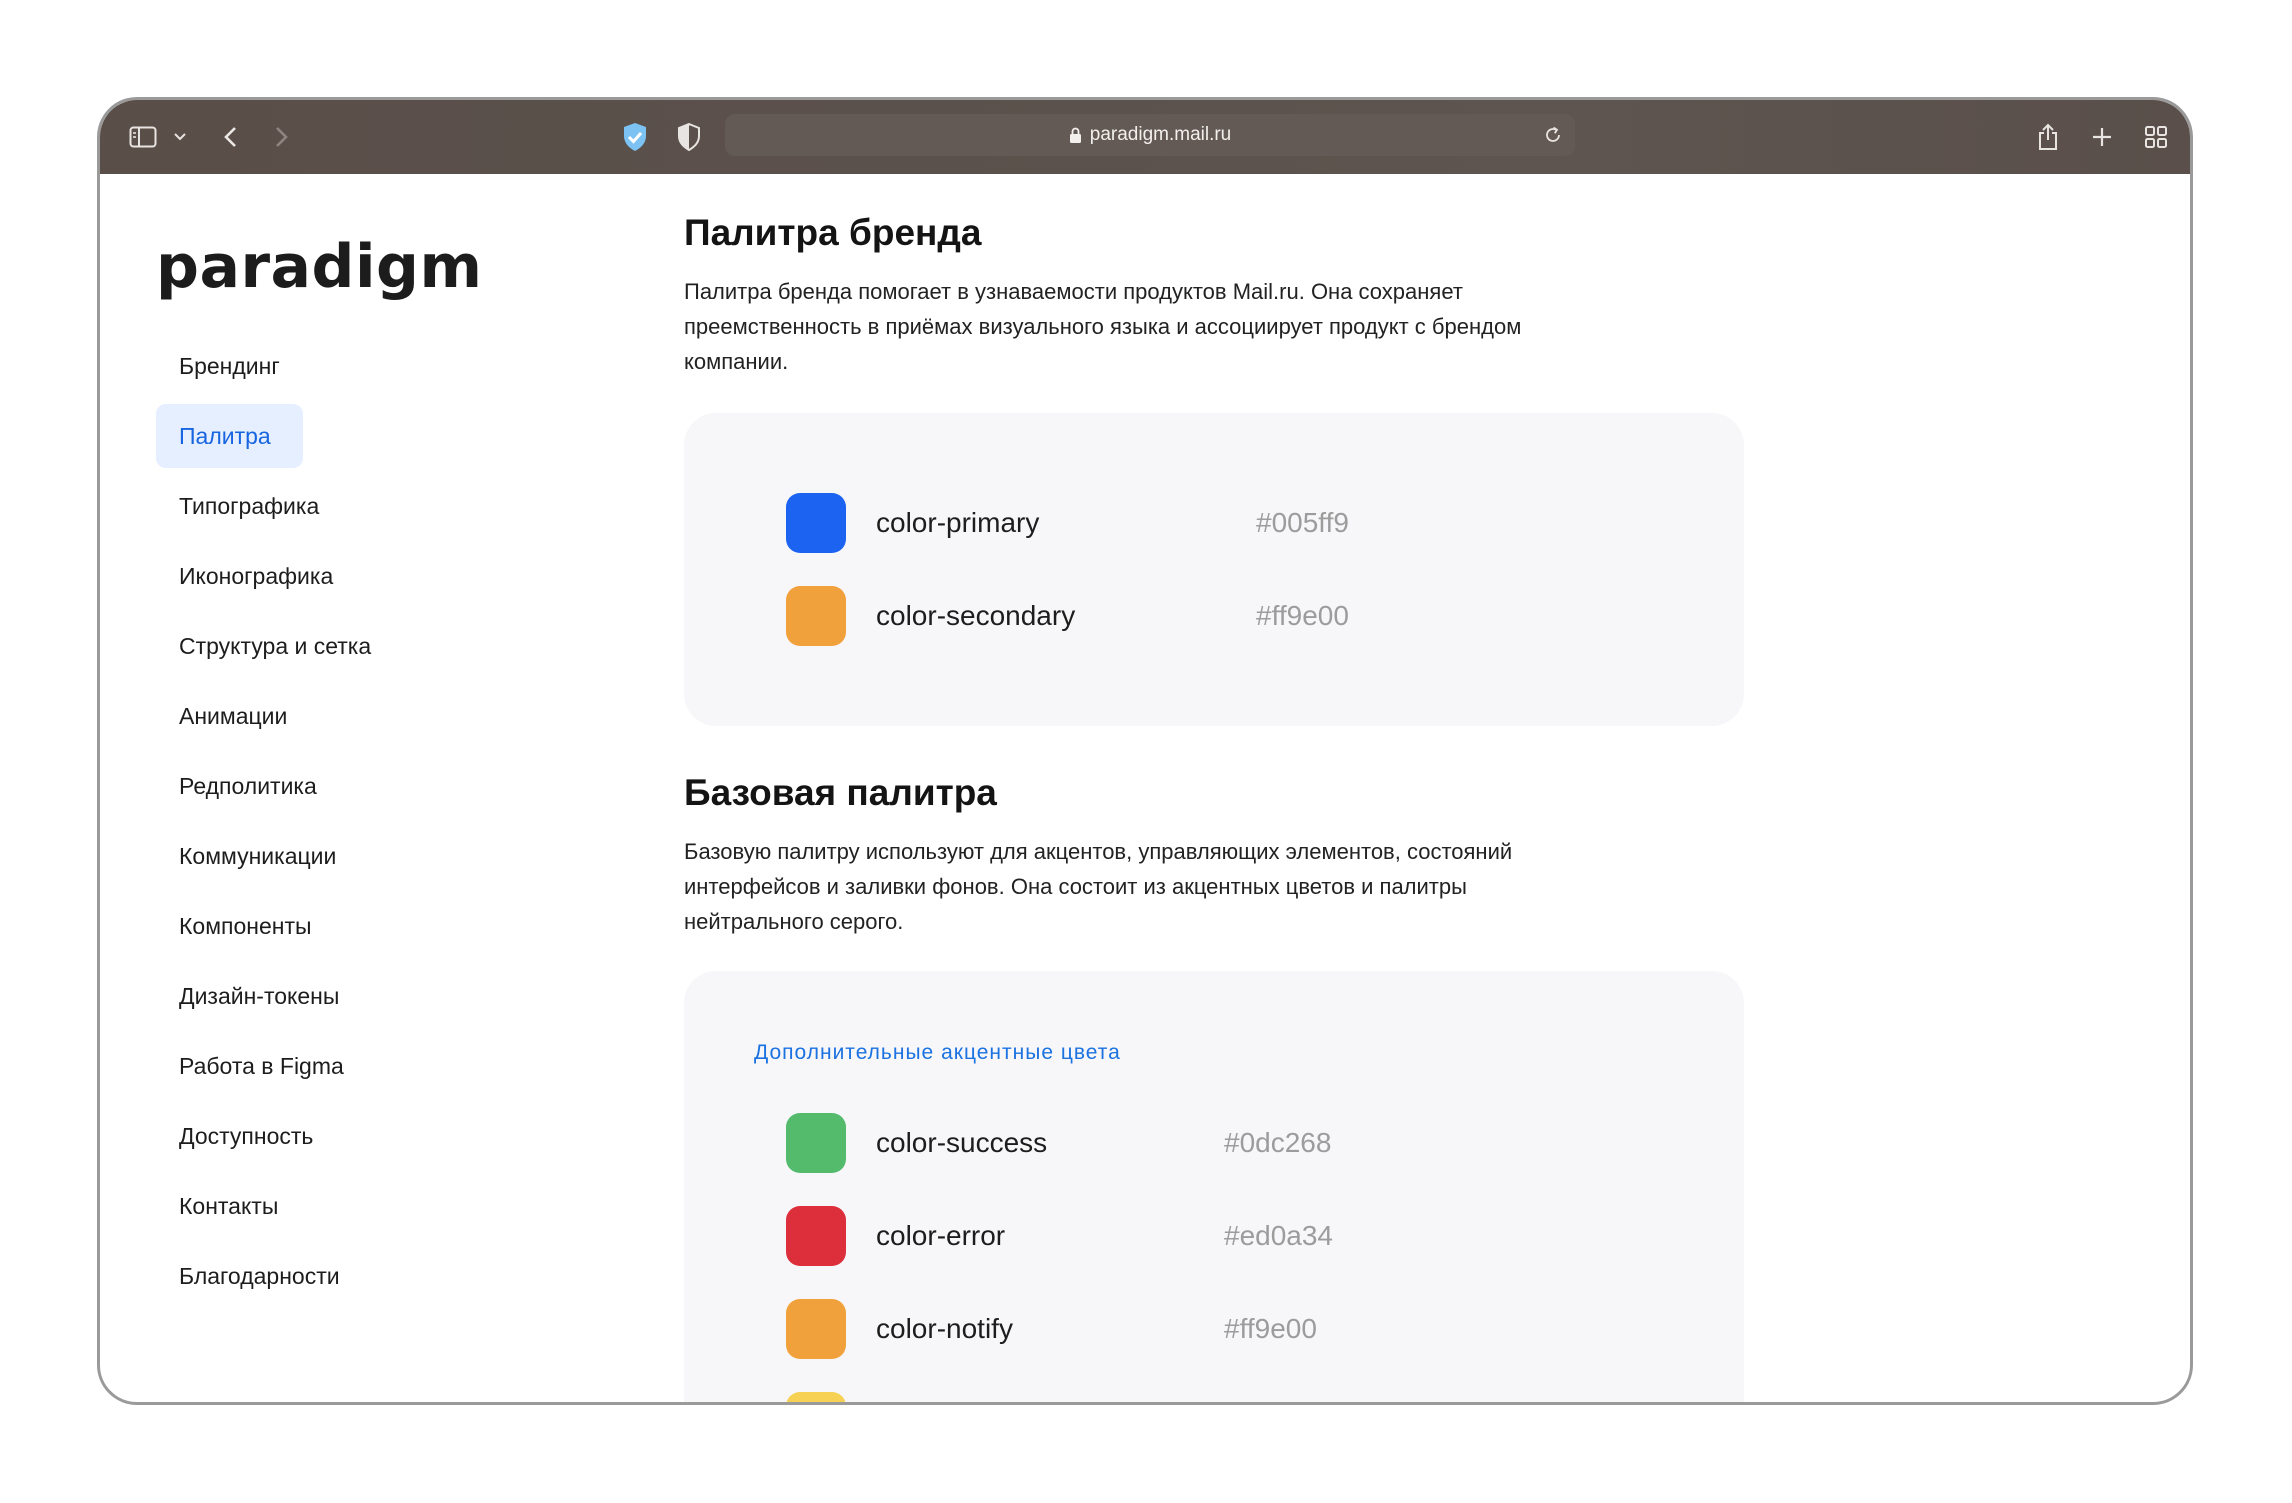 The image size is (2292, 1503). I want to click on color-row: color-success, so click(916, 1143).